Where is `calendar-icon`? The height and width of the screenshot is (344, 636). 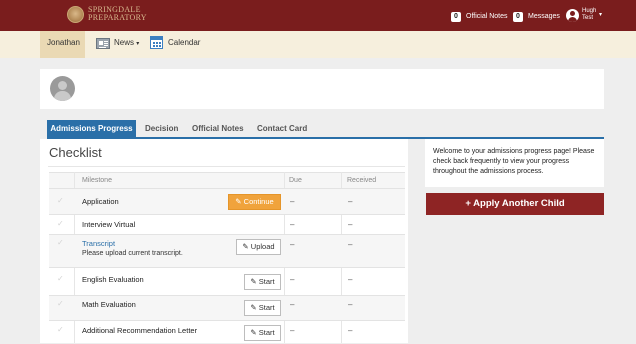
calendar-icon is located at coordinates (156, 42).